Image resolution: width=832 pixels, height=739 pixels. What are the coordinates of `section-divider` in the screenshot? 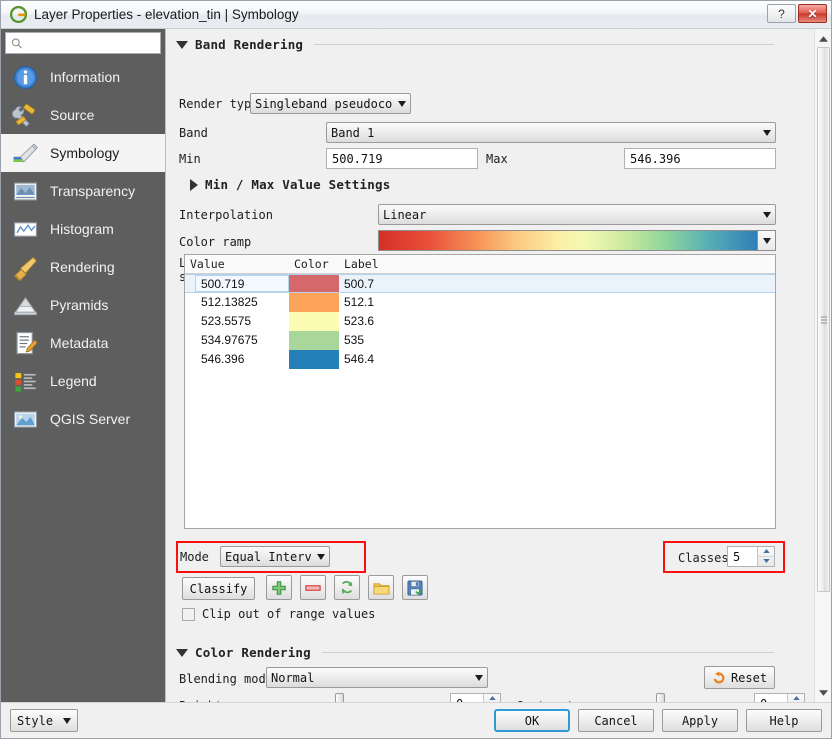 It's located at (544, 44).